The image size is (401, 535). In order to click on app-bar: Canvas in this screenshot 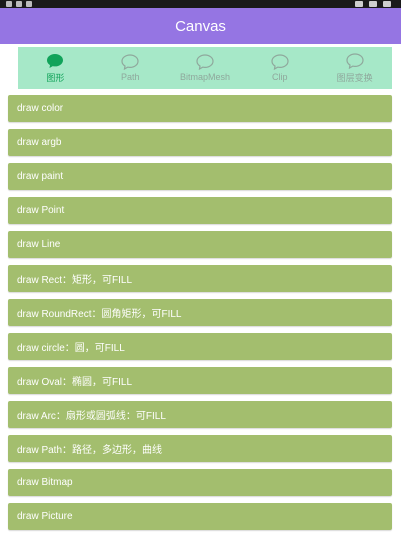, I will do `click(200, 26)`.